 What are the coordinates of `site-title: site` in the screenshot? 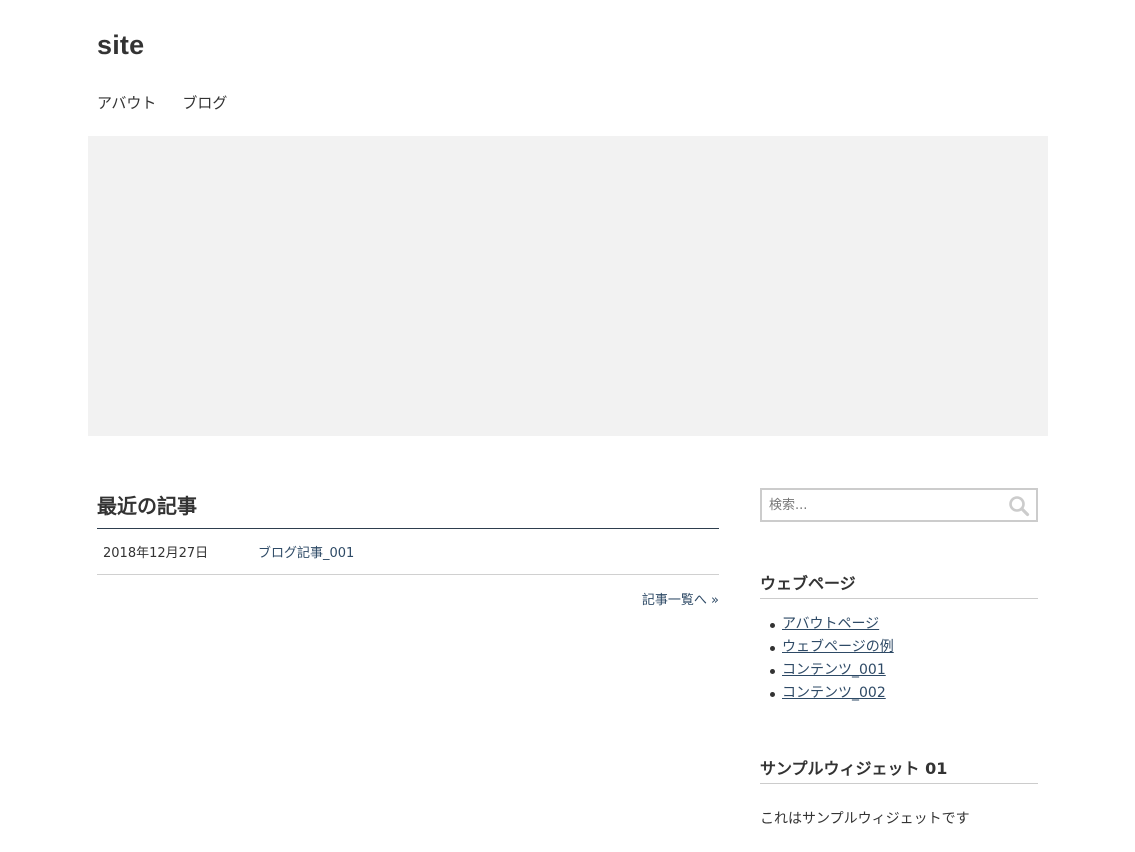 It's located at (120, 45).